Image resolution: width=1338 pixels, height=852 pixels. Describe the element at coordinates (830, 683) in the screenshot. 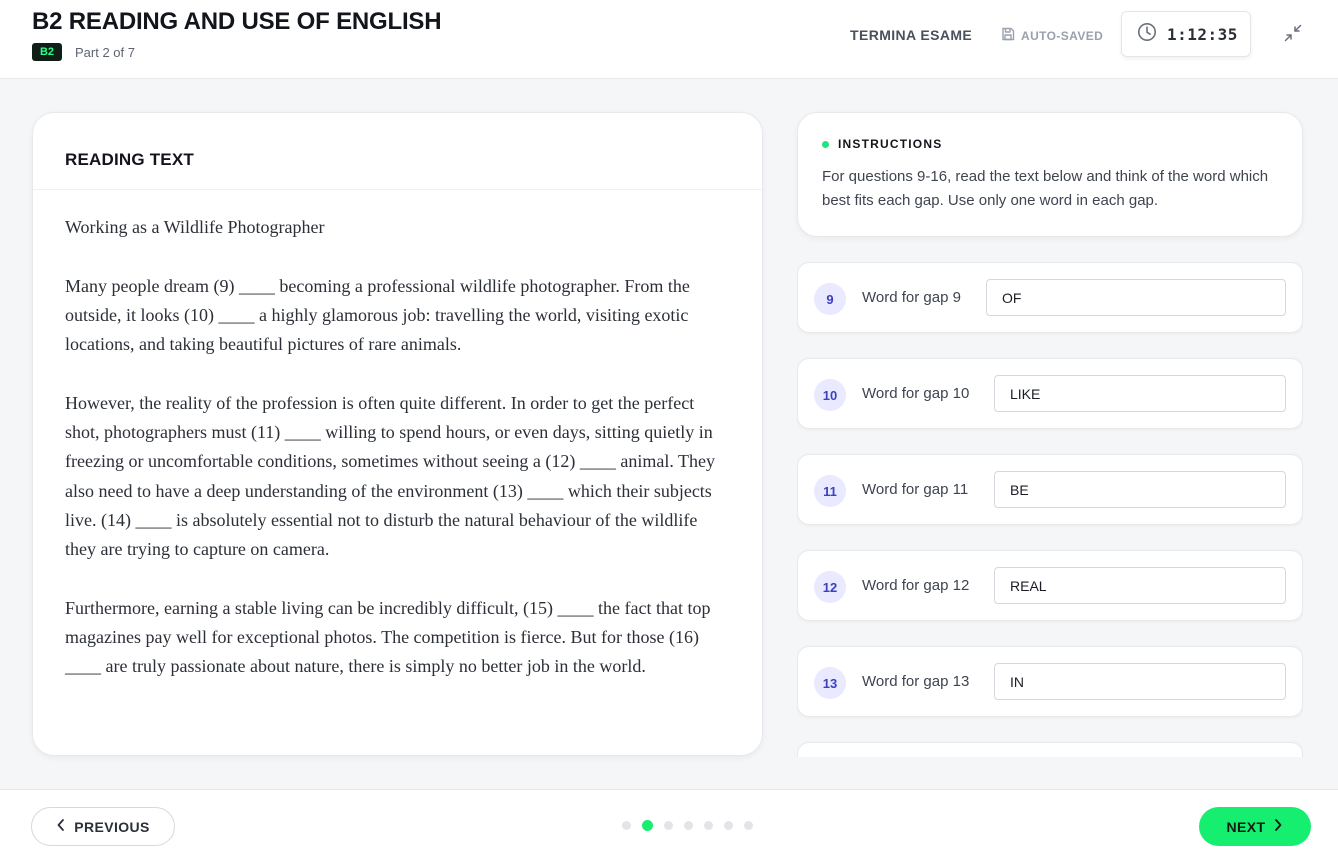

I see `question-number: 13` at that location.